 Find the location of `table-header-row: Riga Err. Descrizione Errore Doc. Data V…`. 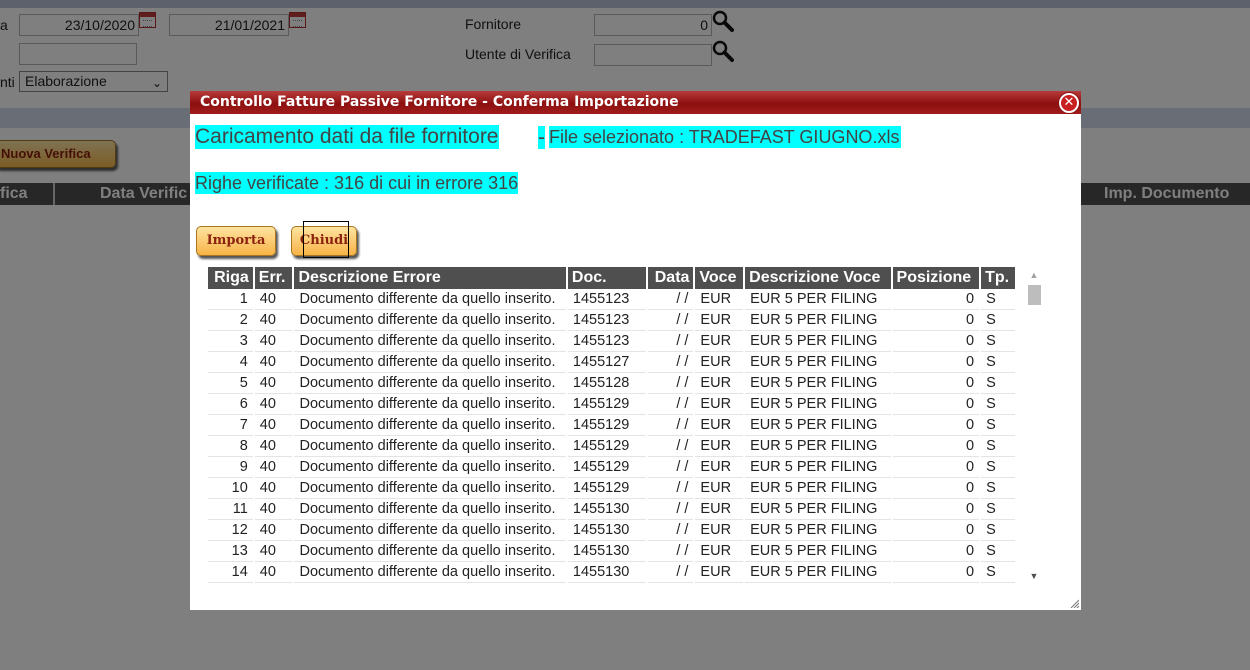

table-header-row: Riga Err. Descrizione Errore Doc. Data V… is located at coordinates (611, 278).